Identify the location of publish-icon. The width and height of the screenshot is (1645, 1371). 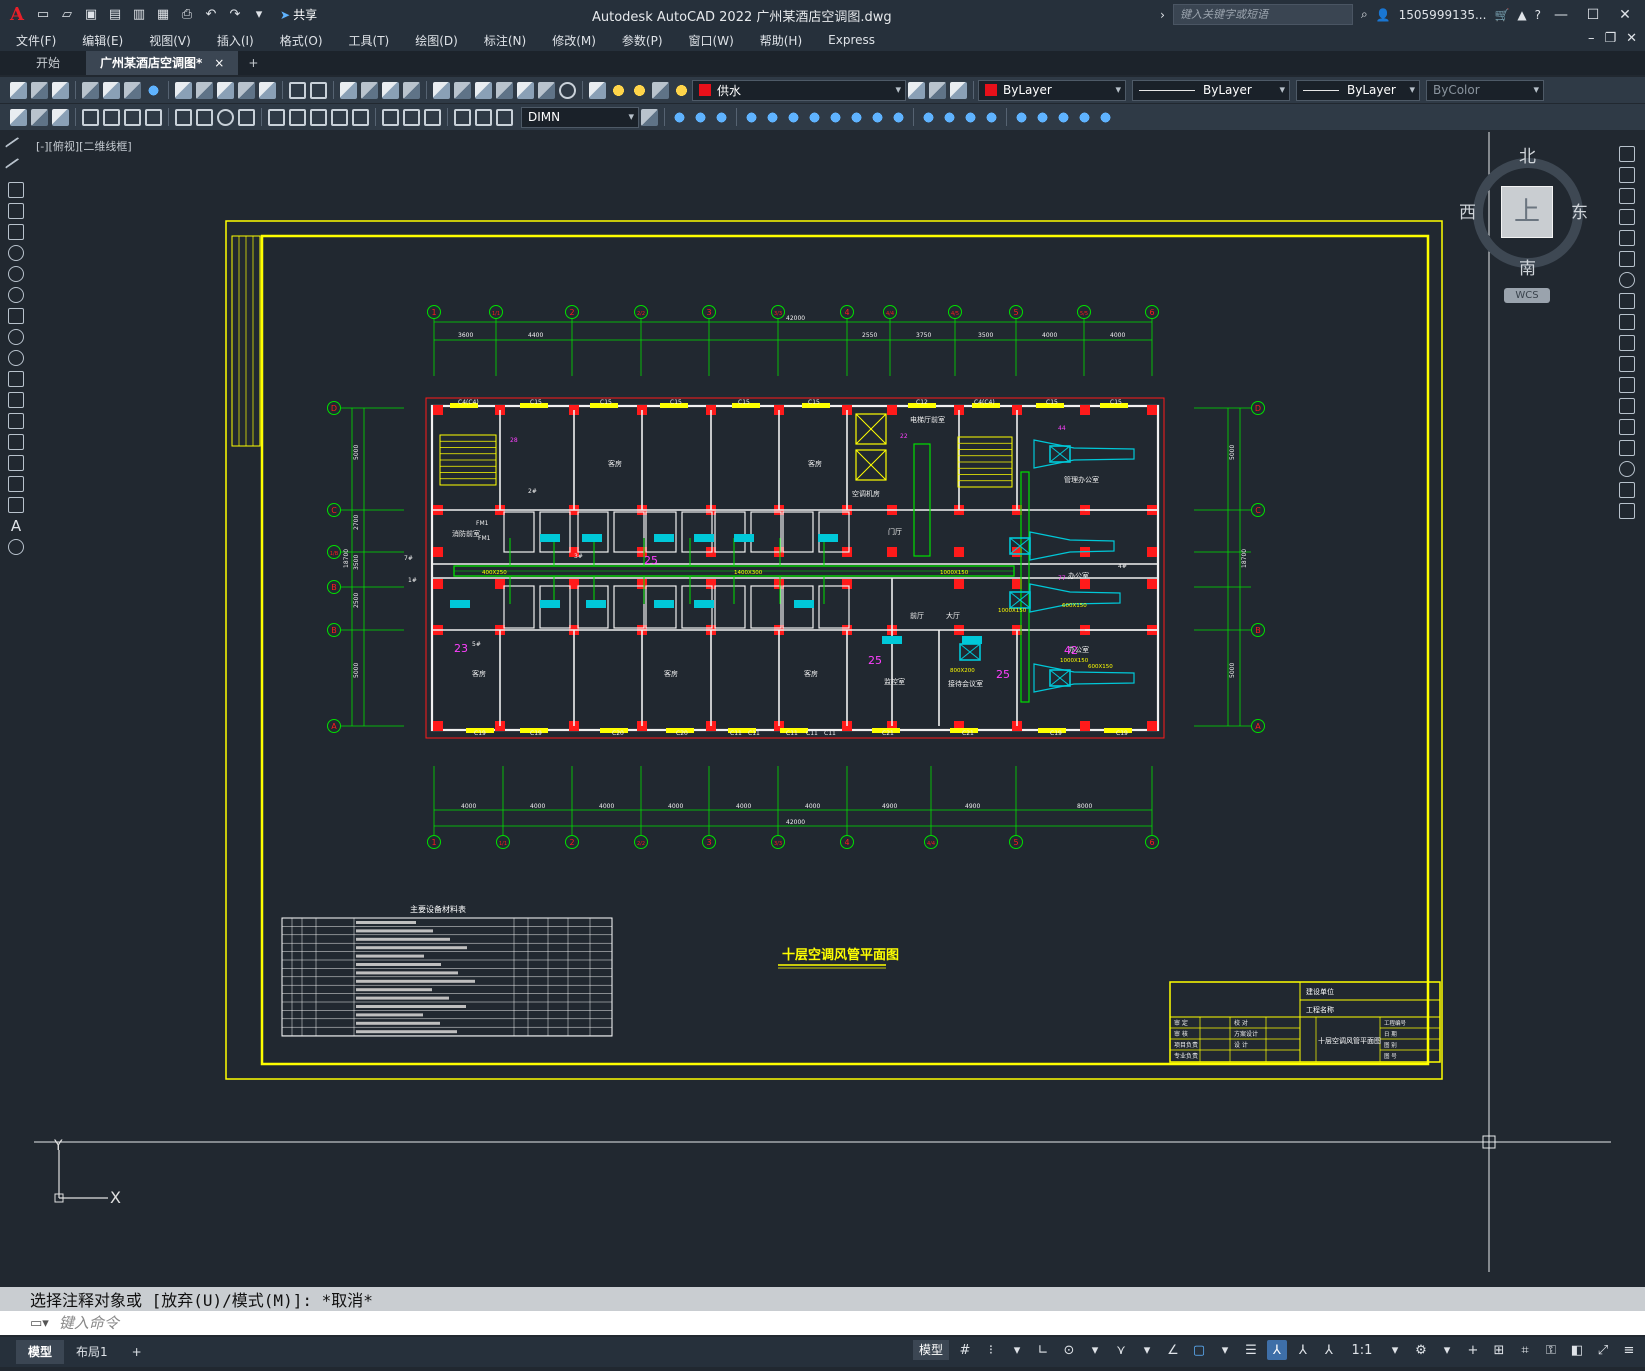
(132, 90).